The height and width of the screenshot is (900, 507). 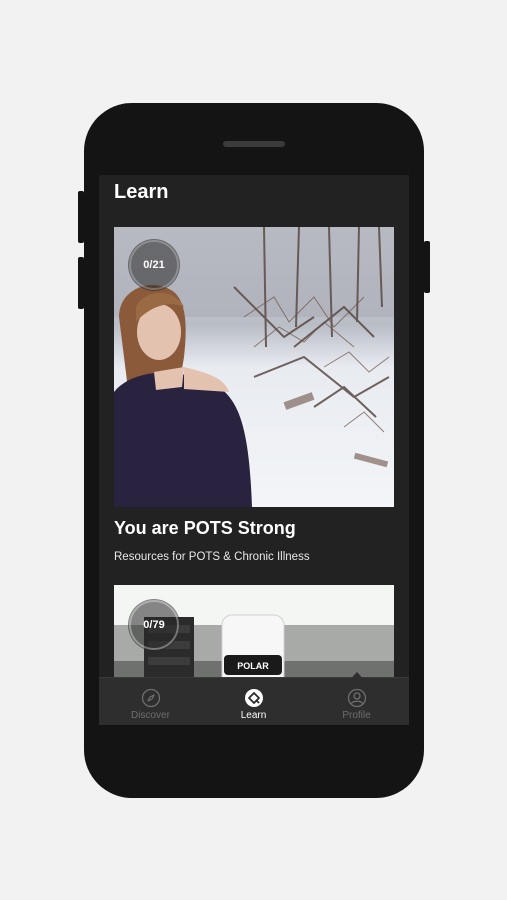 I want to click on power-button, so click(x=427, y=267).